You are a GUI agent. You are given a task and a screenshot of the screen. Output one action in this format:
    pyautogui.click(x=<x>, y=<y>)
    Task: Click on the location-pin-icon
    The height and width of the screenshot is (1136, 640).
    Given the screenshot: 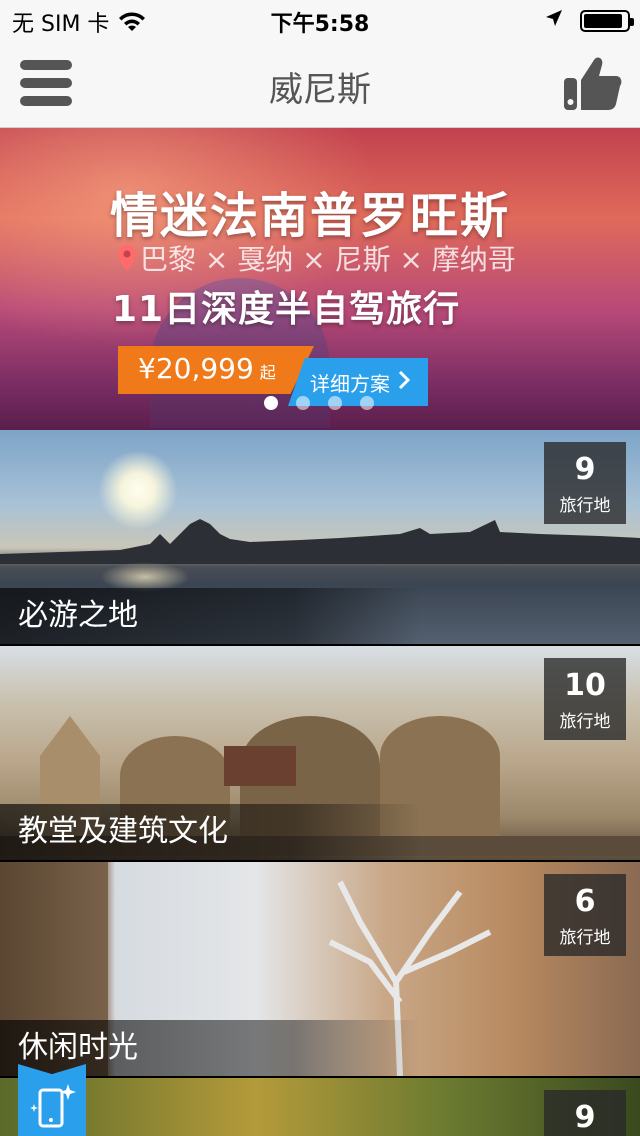 What is the action you would take?
    pyautogui.click(x=127, y=258)
    